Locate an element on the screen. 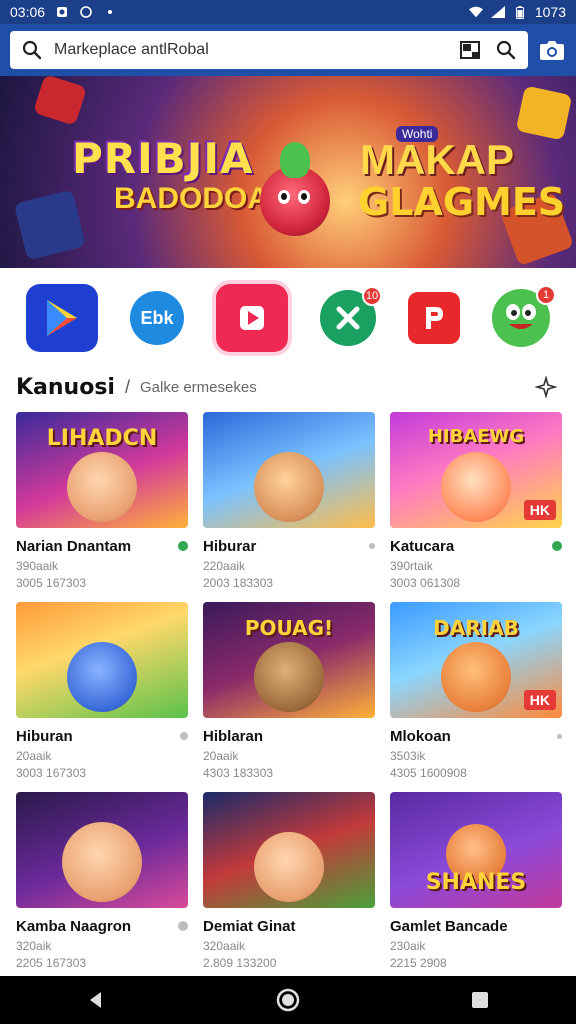  hero-title-left: PRIBJIA is located at coordinates (163, 158).